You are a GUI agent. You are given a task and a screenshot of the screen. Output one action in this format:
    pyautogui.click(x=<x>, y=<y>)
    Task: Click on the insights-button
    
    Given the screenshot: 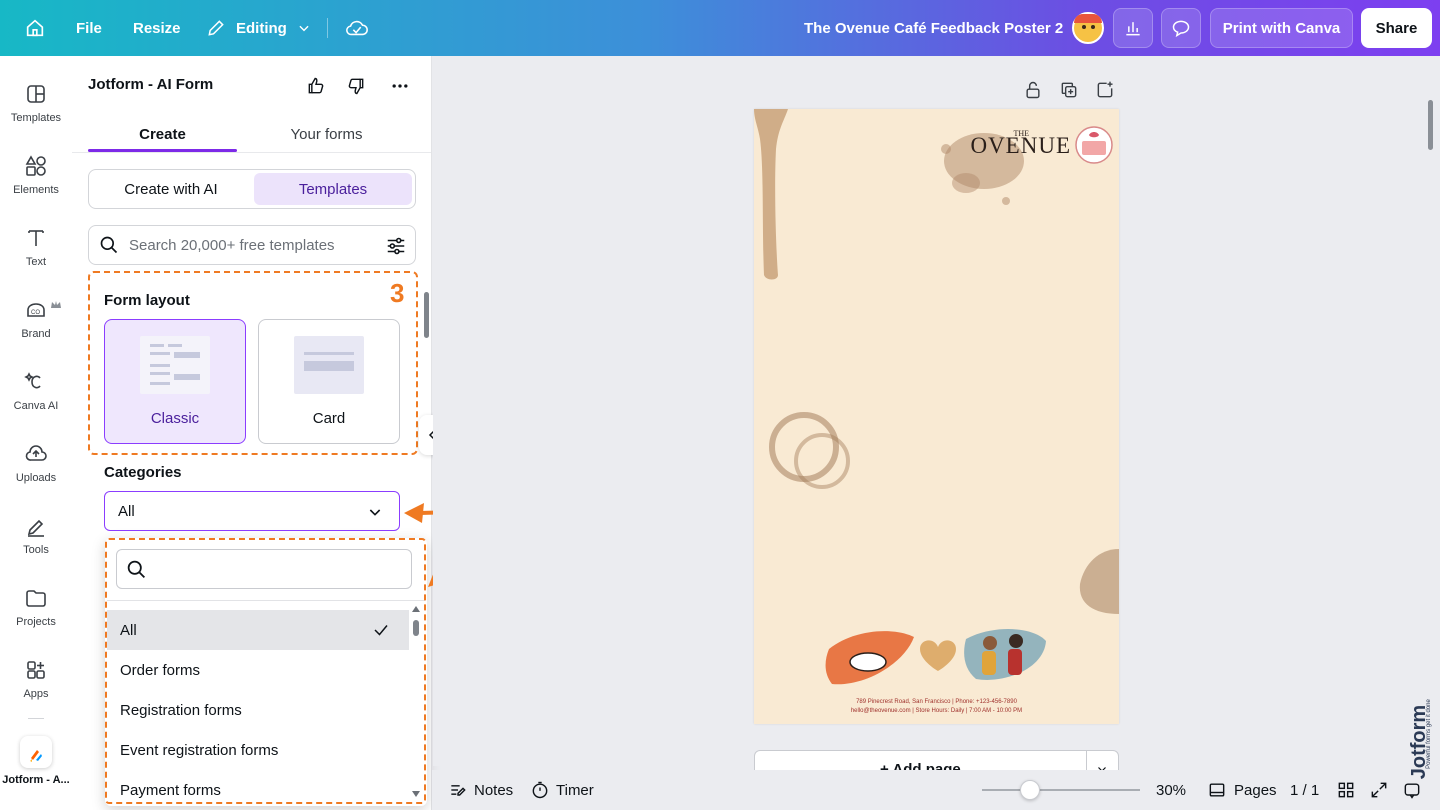 What is the action you would take?
    pyautogui.click(x=1133, y=28)
    